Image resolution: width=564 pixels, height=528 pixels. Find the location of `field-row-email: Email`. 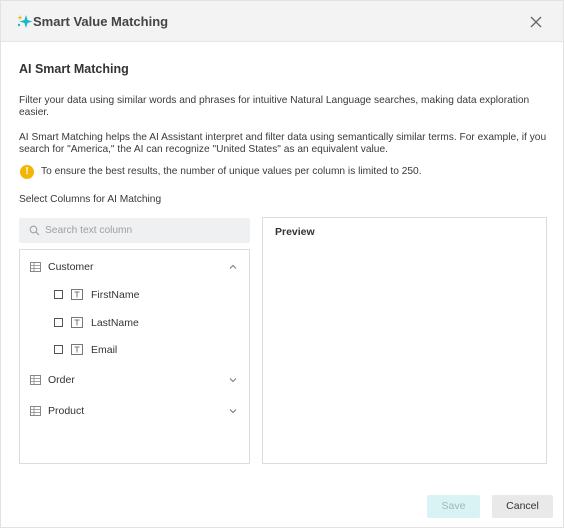

field-row-email: Email is located at coordinates (134, 350).